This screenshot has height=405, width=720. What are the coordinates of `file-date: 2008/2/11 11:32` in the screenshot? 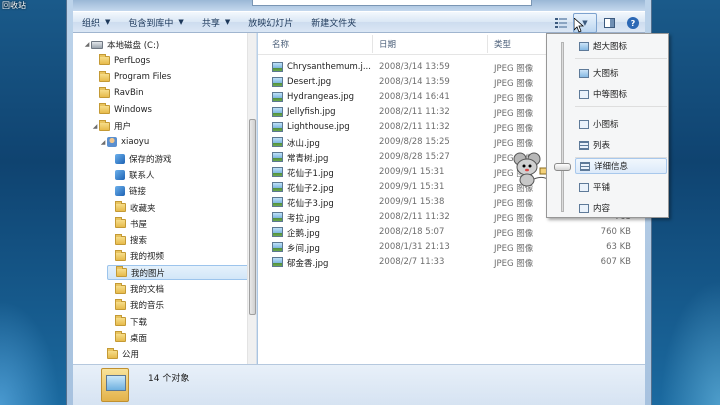 It's located at (414, 112).